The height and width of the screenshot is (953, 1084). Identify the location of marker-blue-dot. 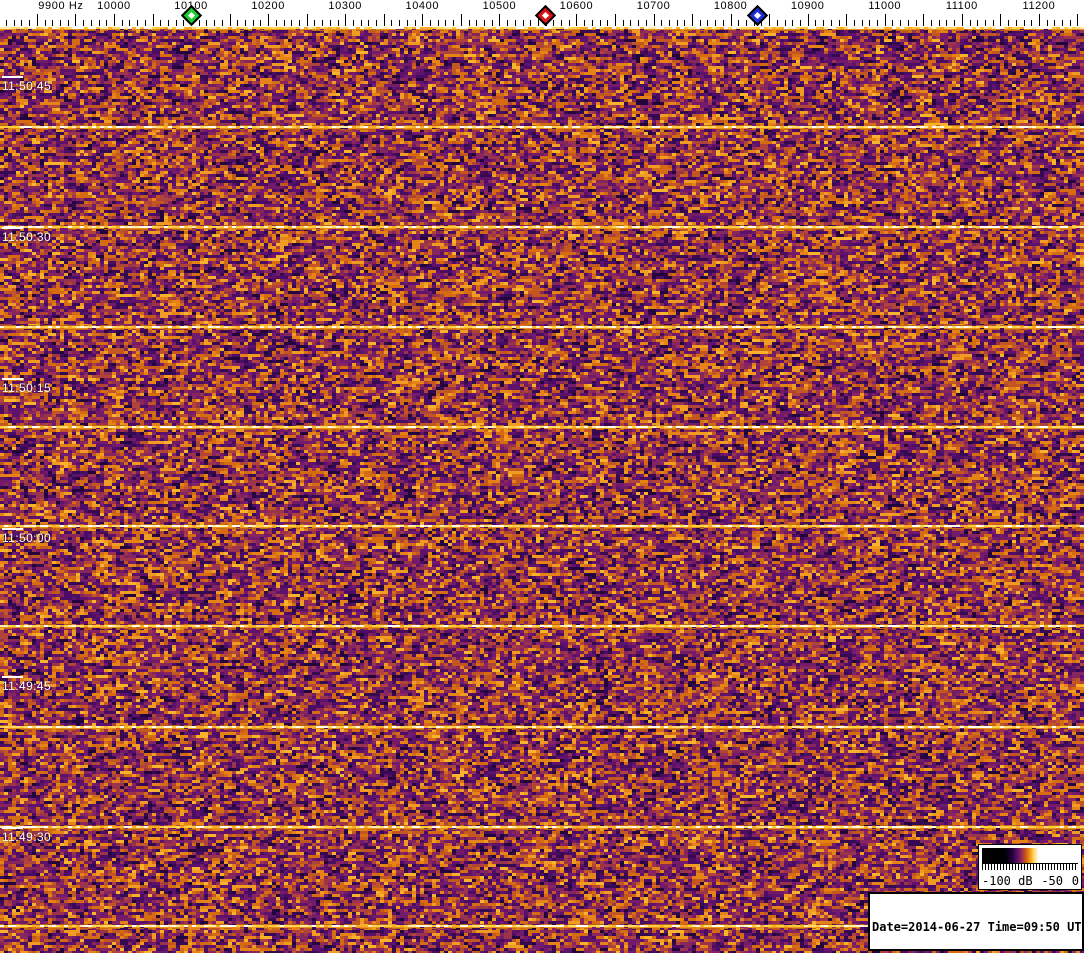
(758, 15).